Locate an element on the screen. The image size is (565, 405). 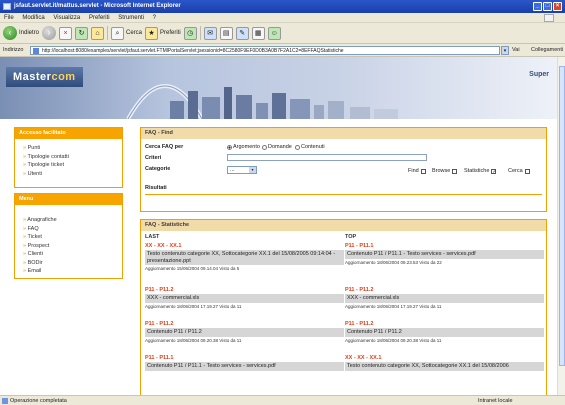
radio-contenuti: Contenuti is located at coordinates (310, 147).